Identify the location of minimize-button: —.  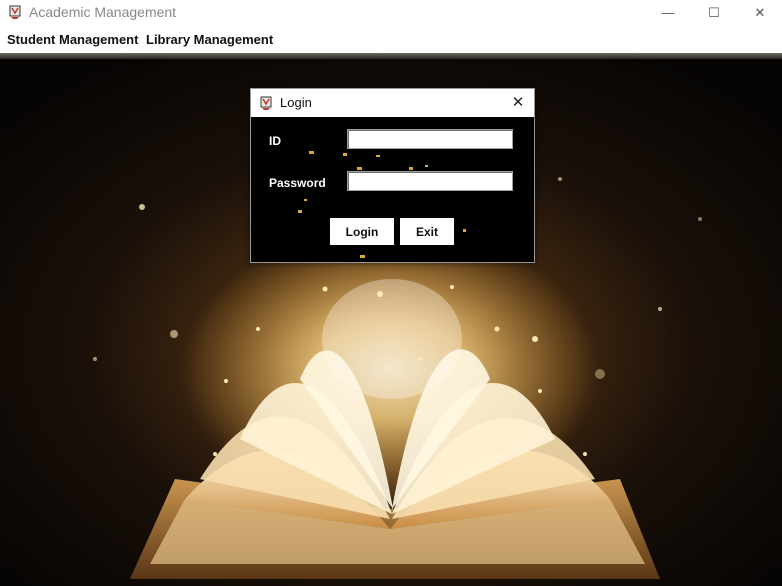
(668, 12).